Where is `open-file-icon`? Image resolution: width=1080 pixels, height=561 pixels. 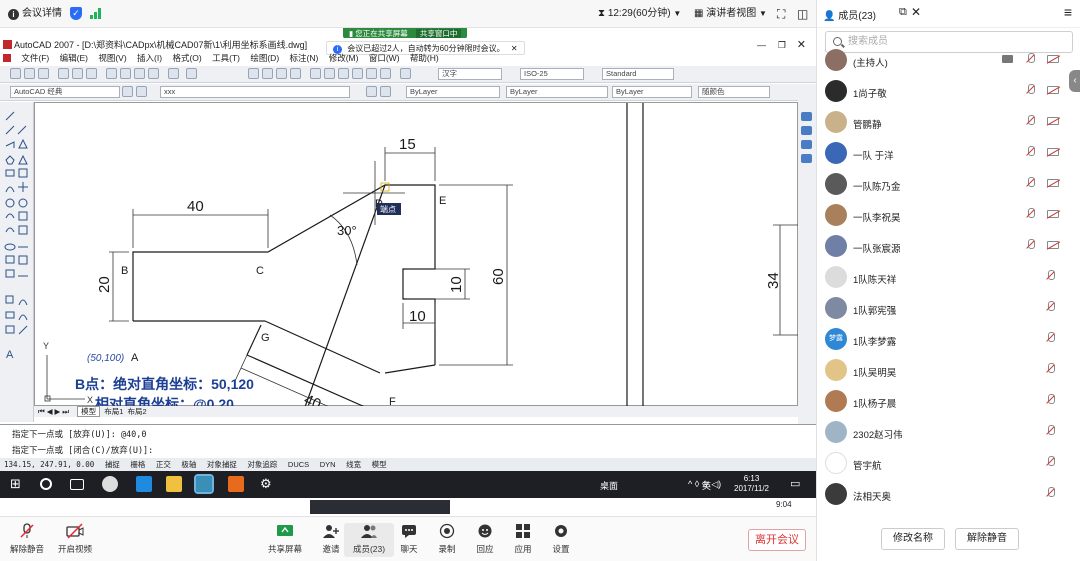 open-file-icon is located at coordinates (29, 73).